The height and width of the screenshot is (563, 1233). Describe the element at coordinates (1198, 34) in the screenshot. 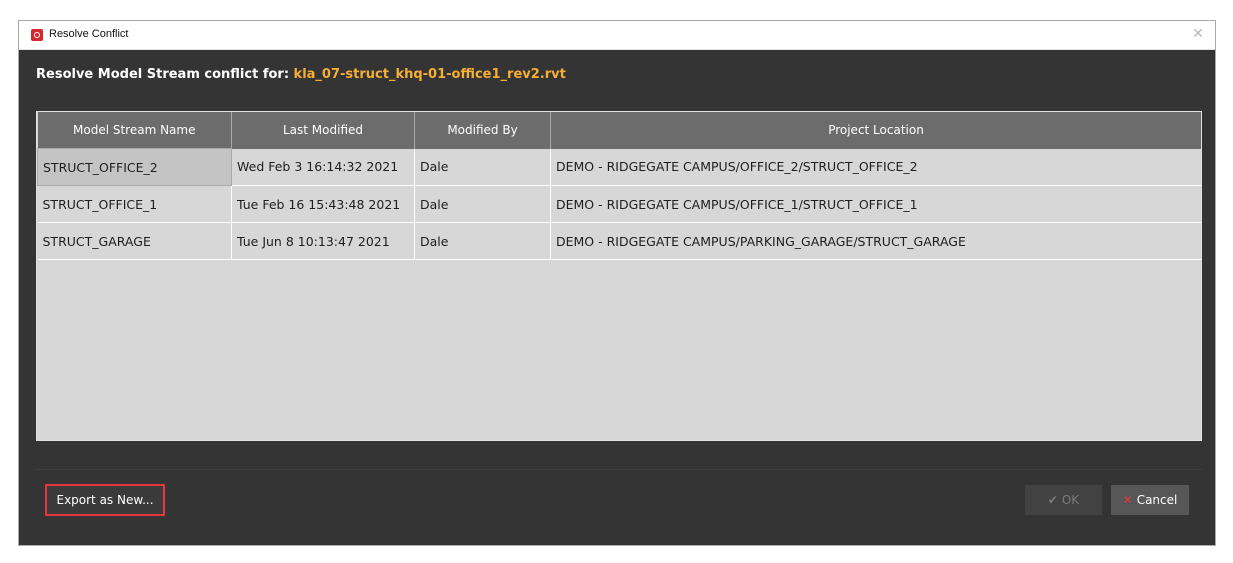

I see `close-icon: ✕` at that location.